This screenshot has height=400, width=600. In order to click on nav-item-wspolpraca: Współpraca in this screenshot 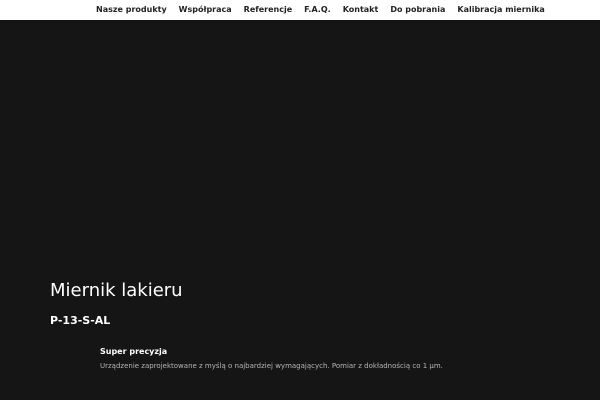, I will do `click(205, 10)`.